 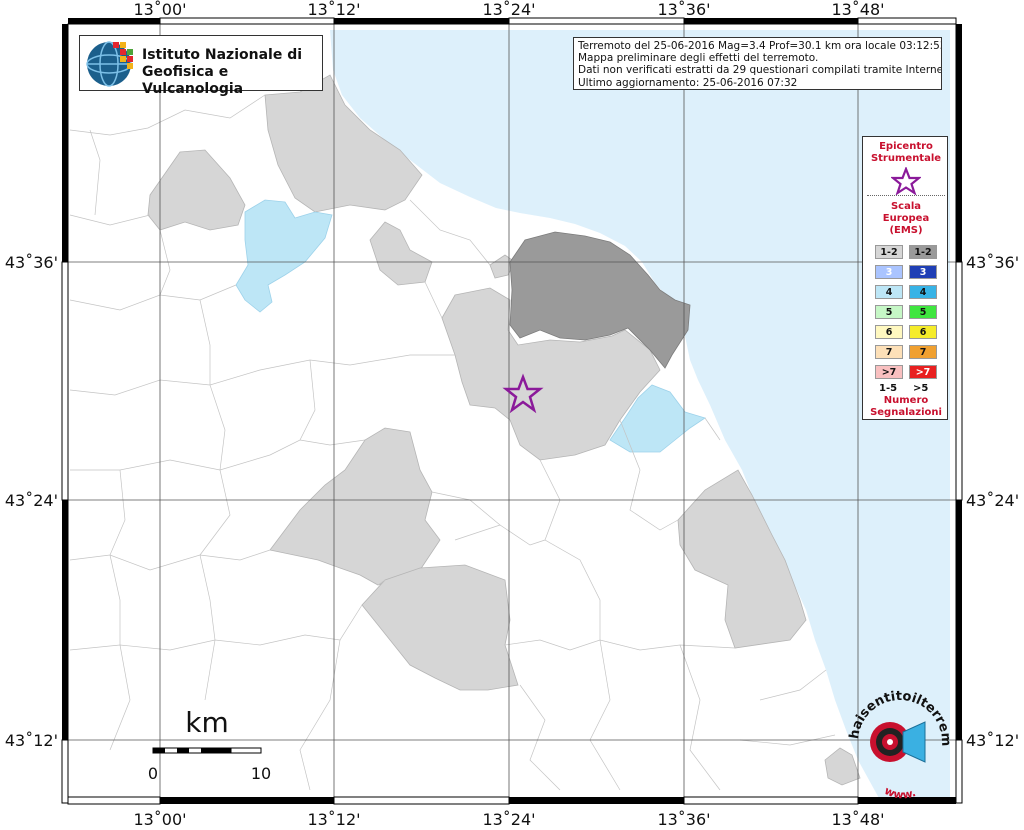 I want to click on legend-swatch-dark: 5, so click(x=923, y=312).